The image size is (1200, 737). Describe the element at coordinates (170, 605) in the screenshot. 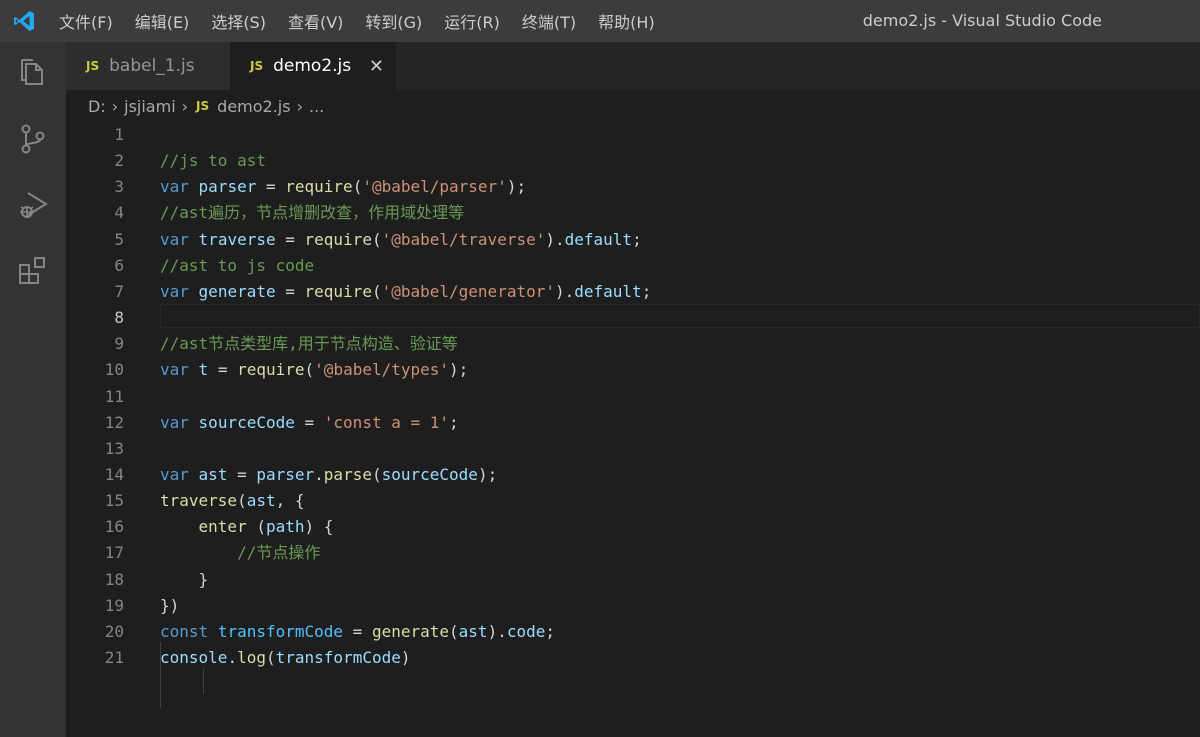

I see `code-token: })` at that location.